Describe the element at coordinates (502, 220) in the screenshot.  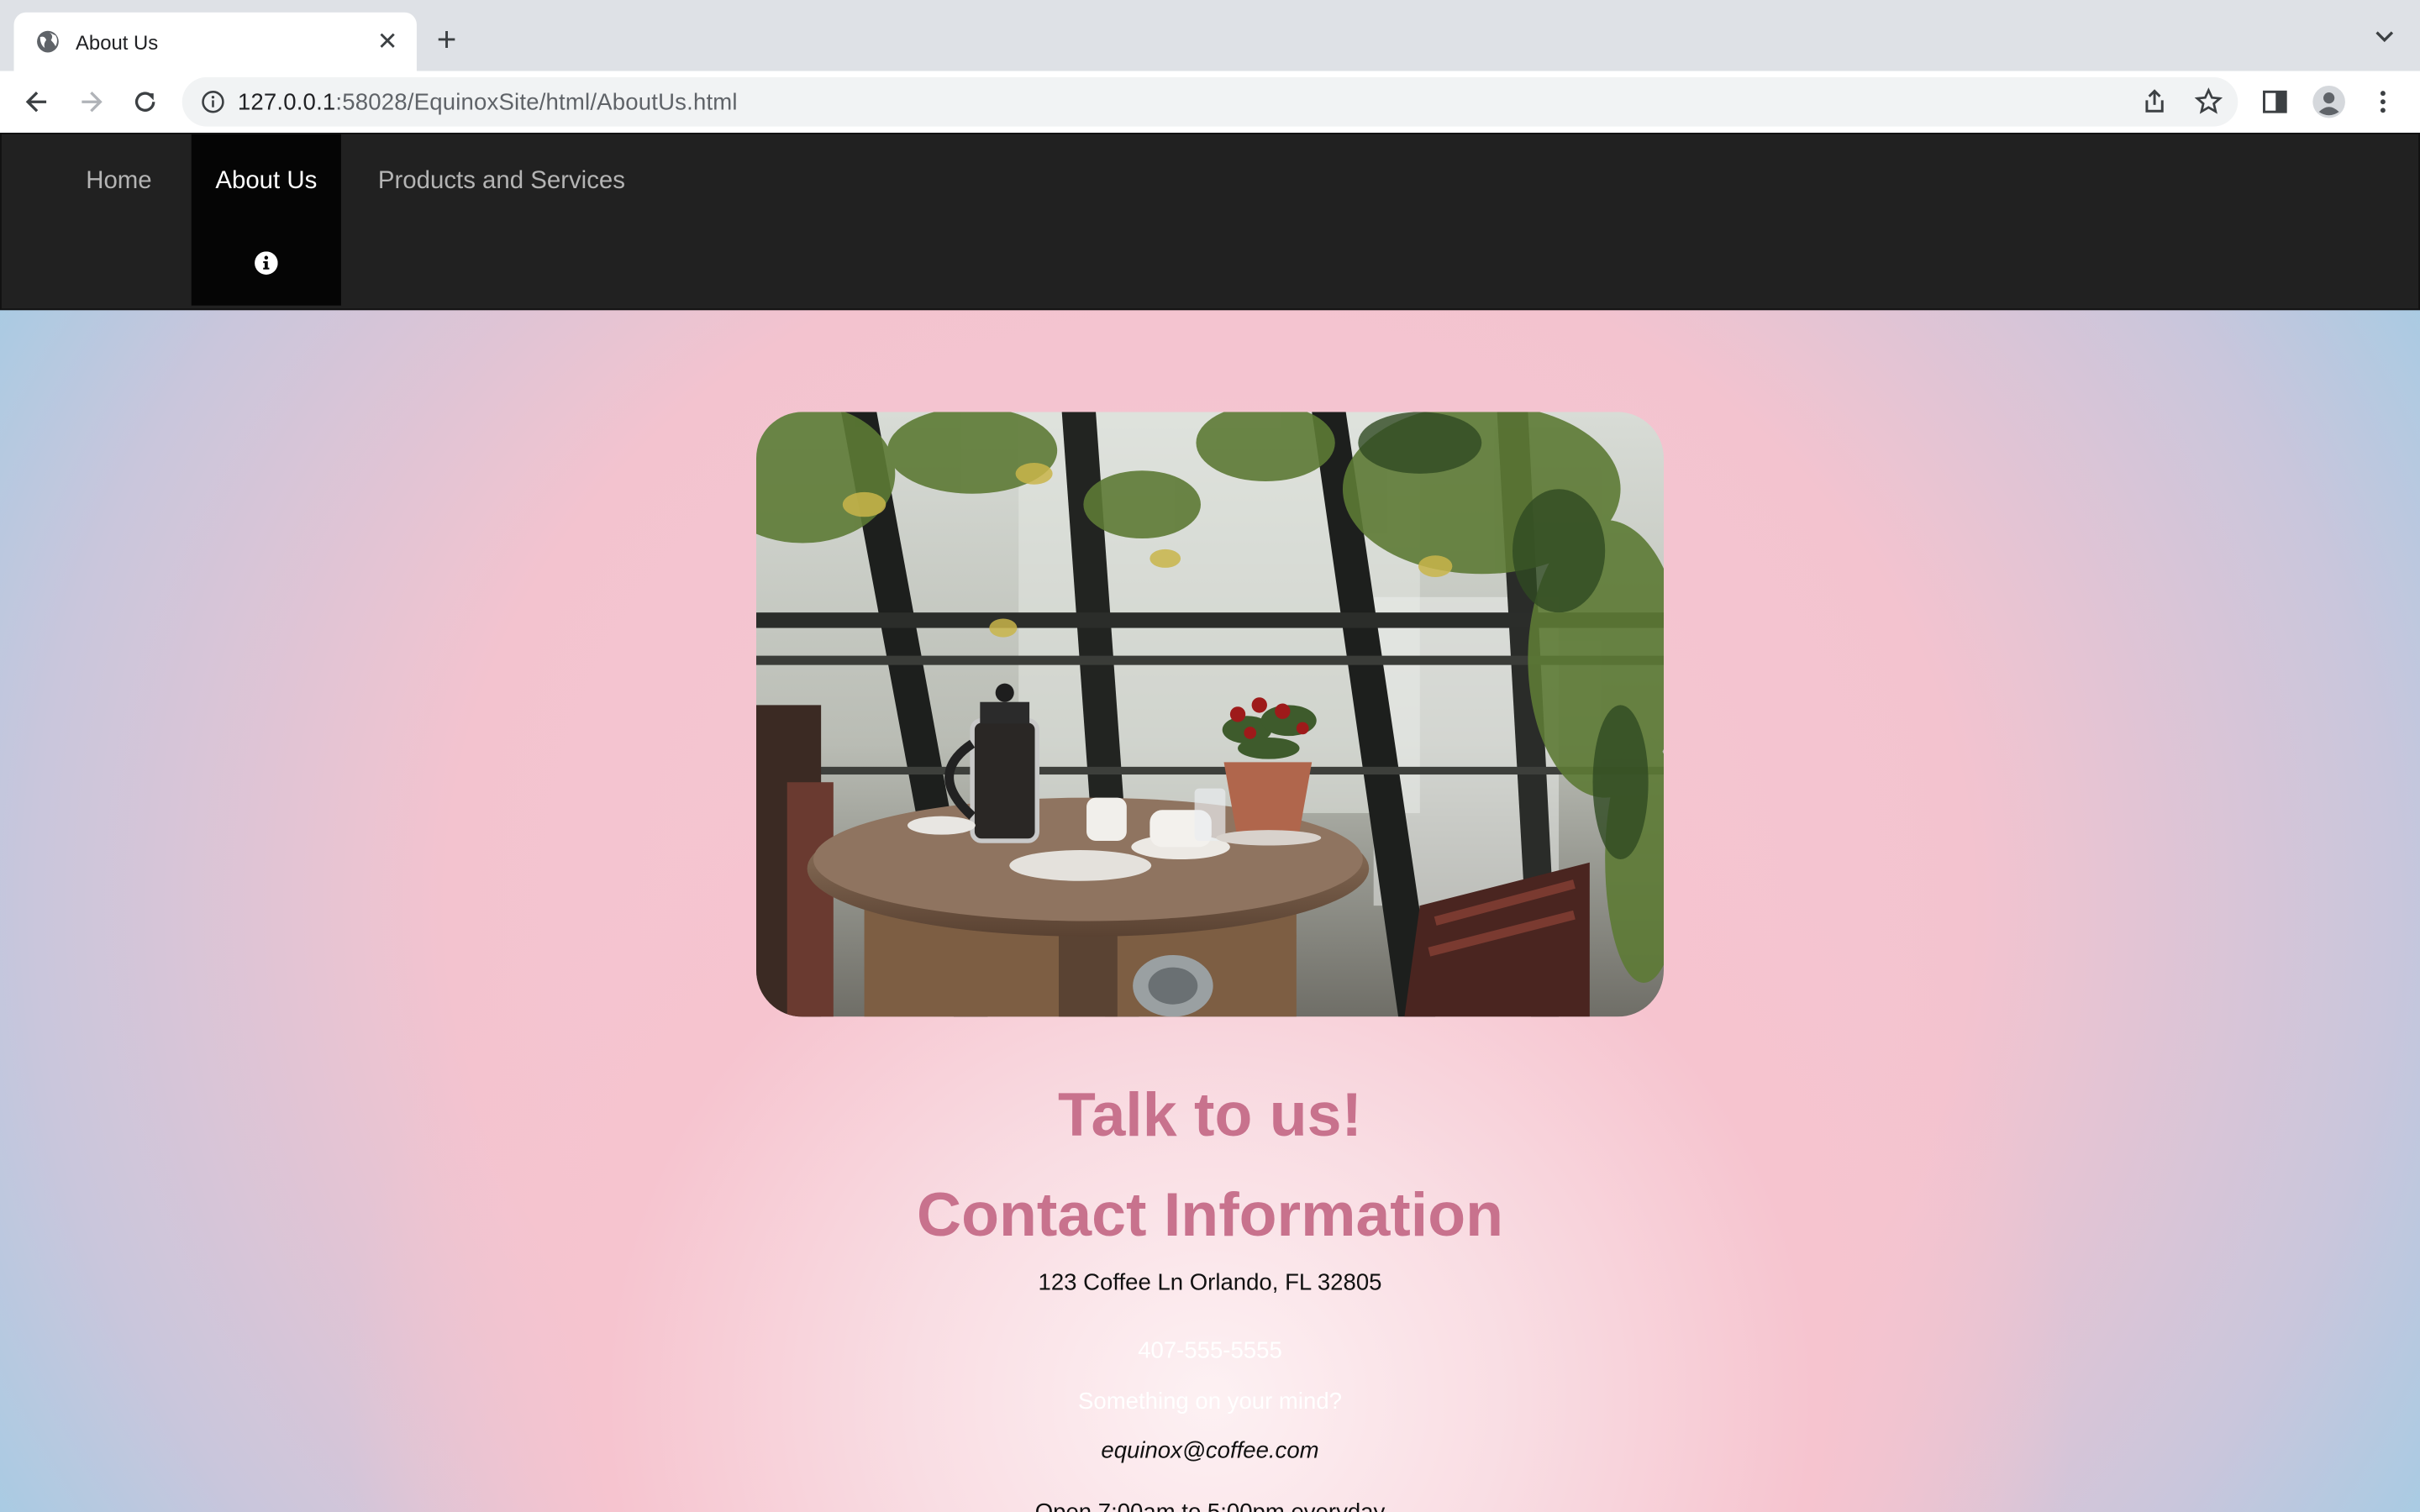
I see `nav-products-services: Products and Services` at that location.